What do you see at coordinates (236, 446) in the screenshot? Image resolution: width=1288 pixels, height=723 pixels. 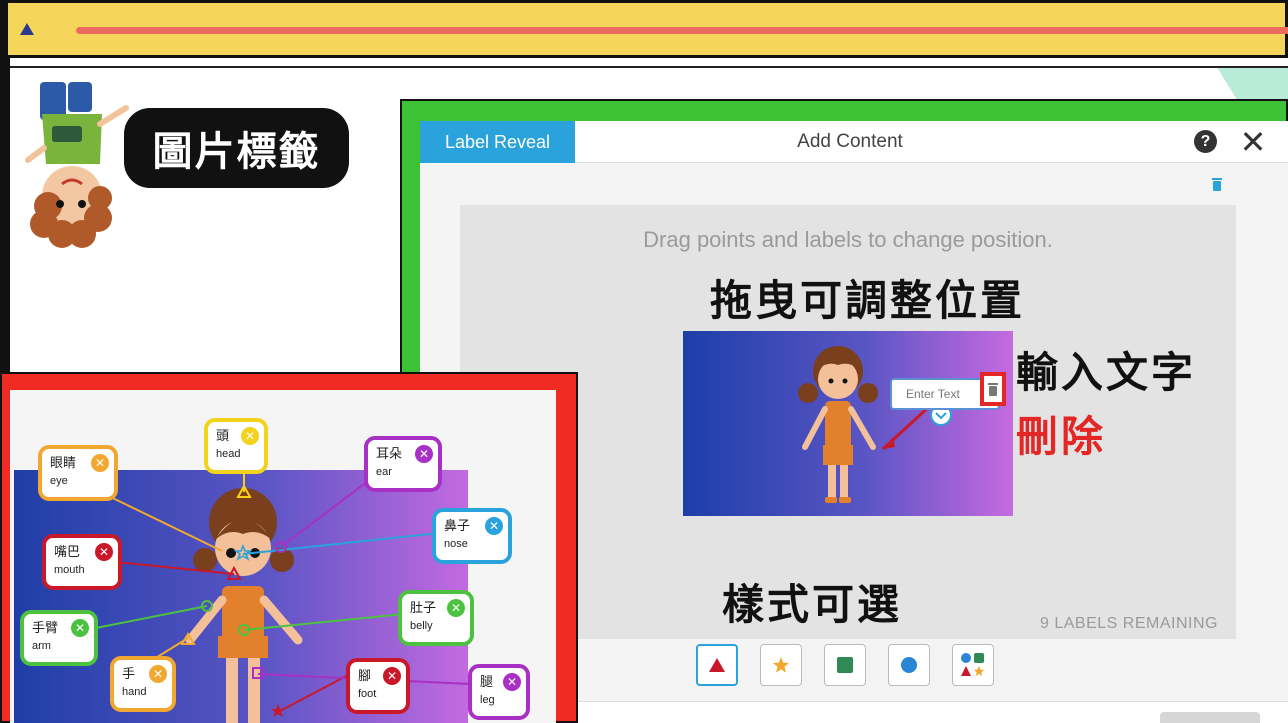 I see `label-head: 頭 head ✕` at bounding box center [236, 446].